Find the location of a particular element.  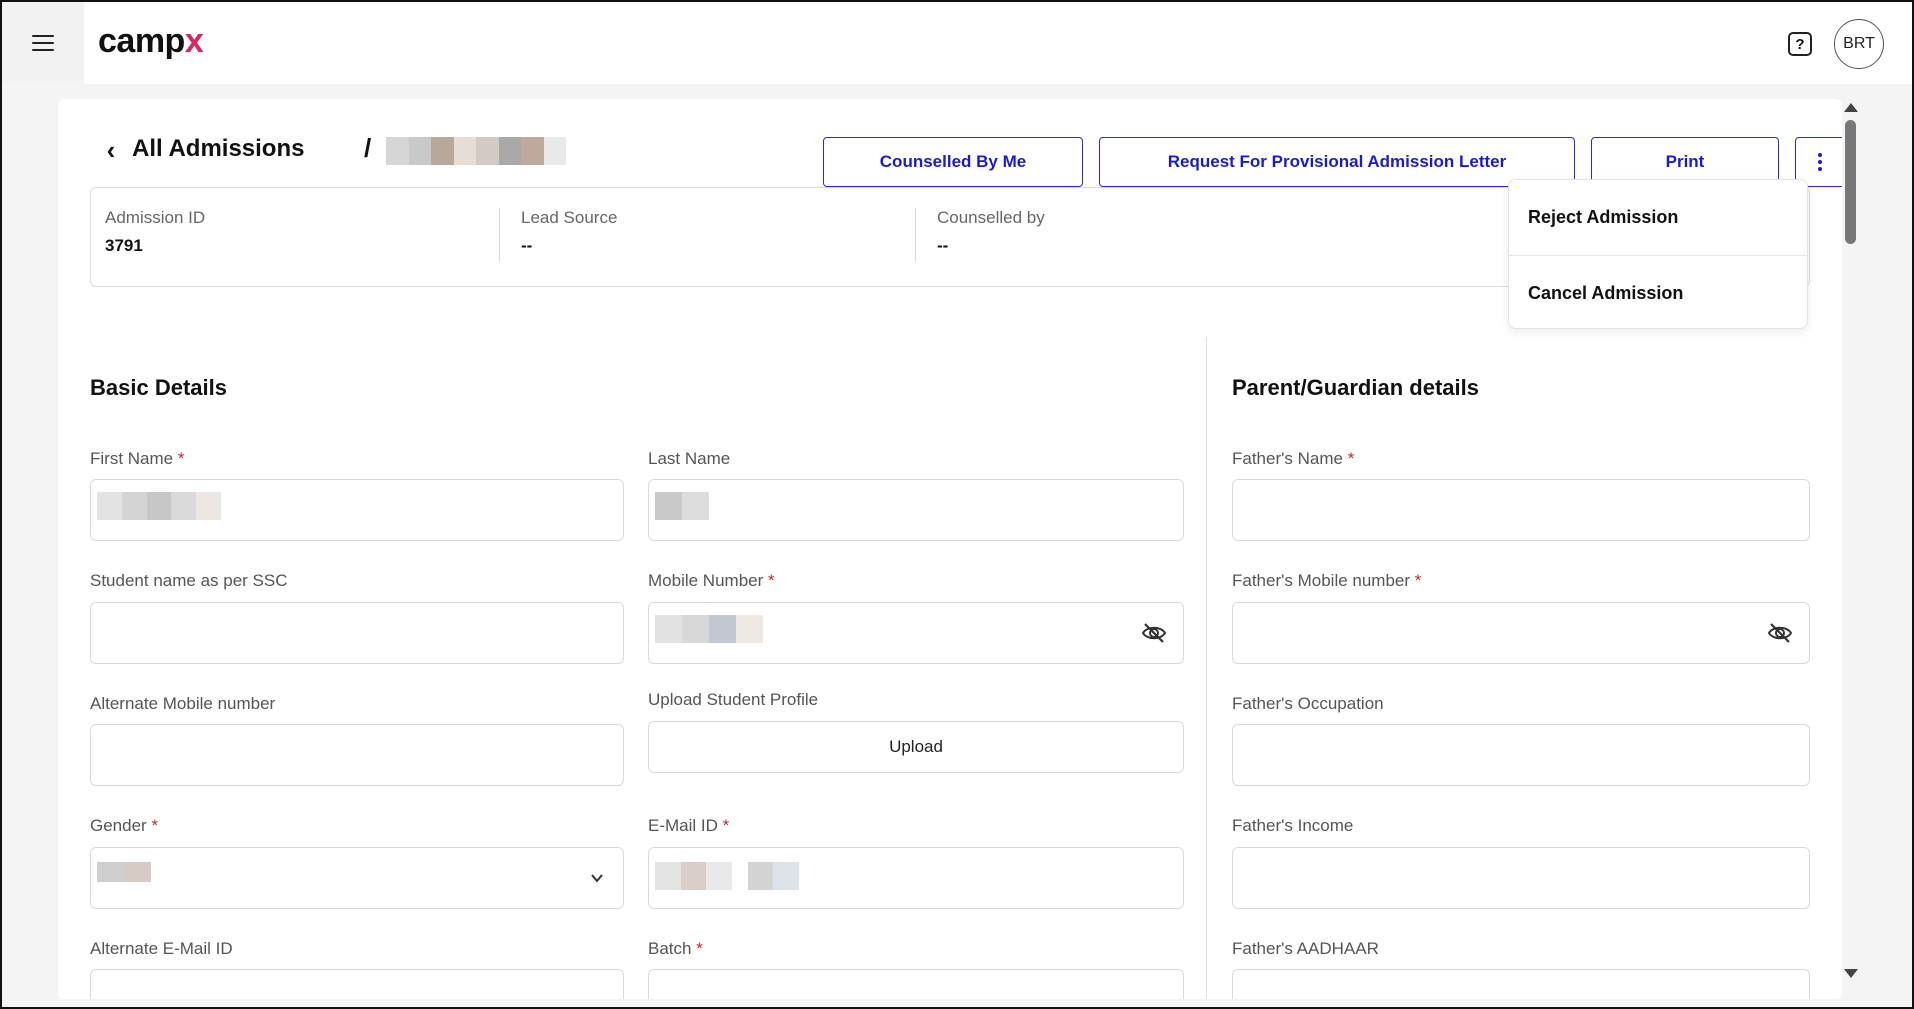

father-name-input is located at coordinates (1521, 510).